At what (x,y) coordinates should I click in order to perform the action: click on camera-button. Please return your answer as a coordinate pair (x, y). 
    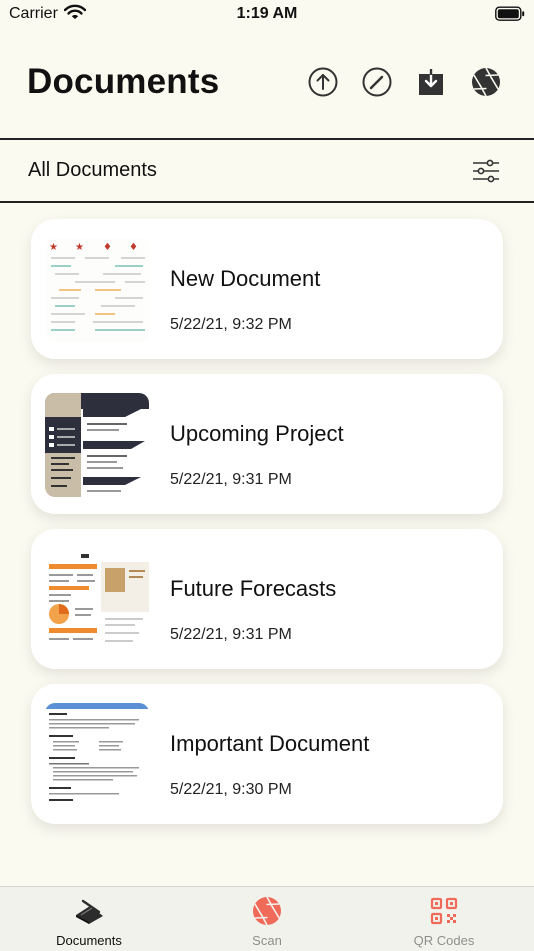
    Looking at the image, I should click on (486, 82).